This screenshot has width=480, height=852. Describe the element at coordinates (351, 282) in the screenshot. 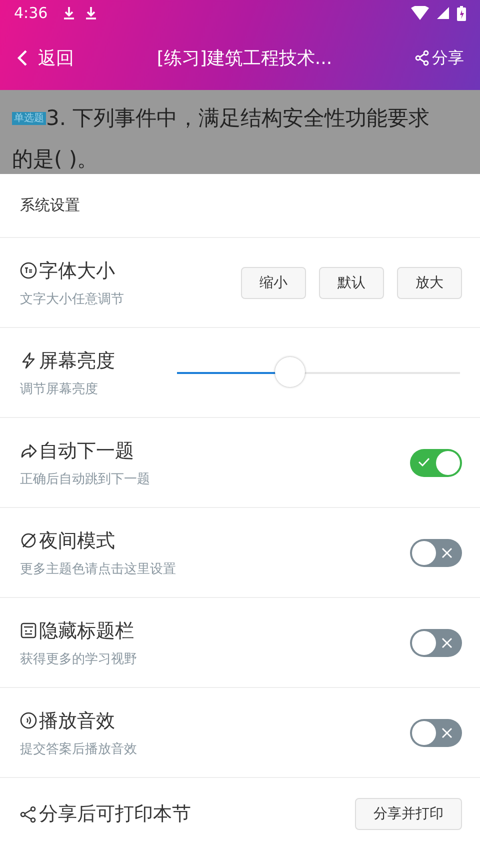

I see `font-size-button: 默认` at that location.